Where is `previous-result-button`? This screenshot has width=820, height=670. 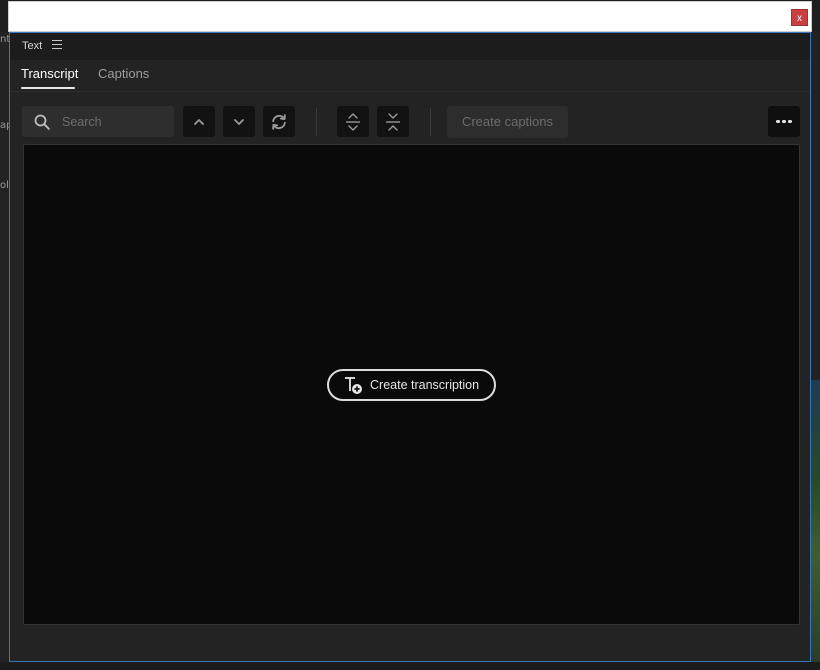 previous-result-button is located at coordinates (199, 121).